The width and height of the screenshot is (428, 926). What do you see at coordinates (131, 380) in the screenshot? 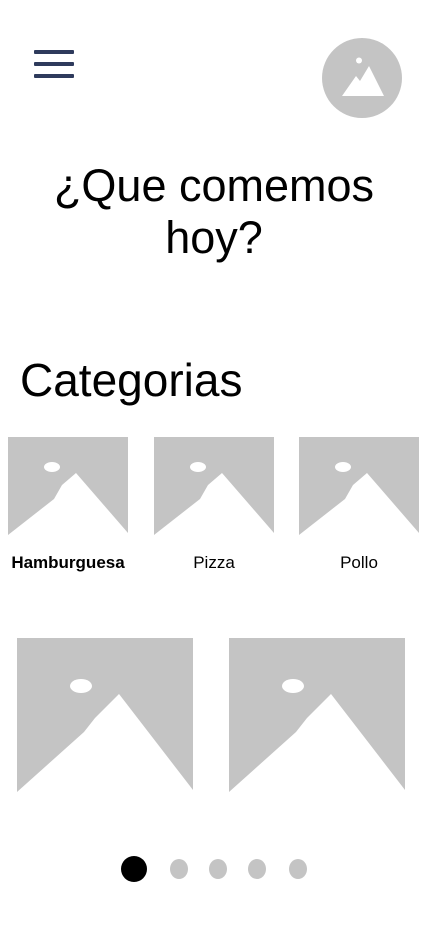
I see `section-title: Categorias` at bounding box center [131, 380].